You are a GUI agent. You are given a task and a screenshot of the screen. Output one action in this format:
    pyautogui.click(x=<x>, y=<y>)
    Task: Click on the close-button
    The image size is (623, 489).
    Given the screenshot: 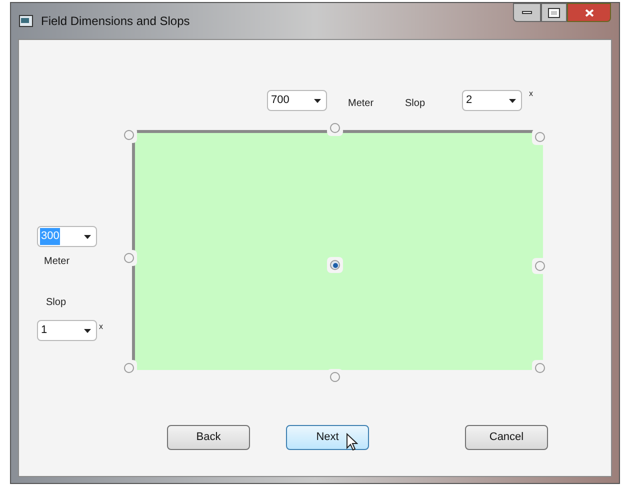 What is the action you would take?
    pyautogui.click(x=589, y=12)
    